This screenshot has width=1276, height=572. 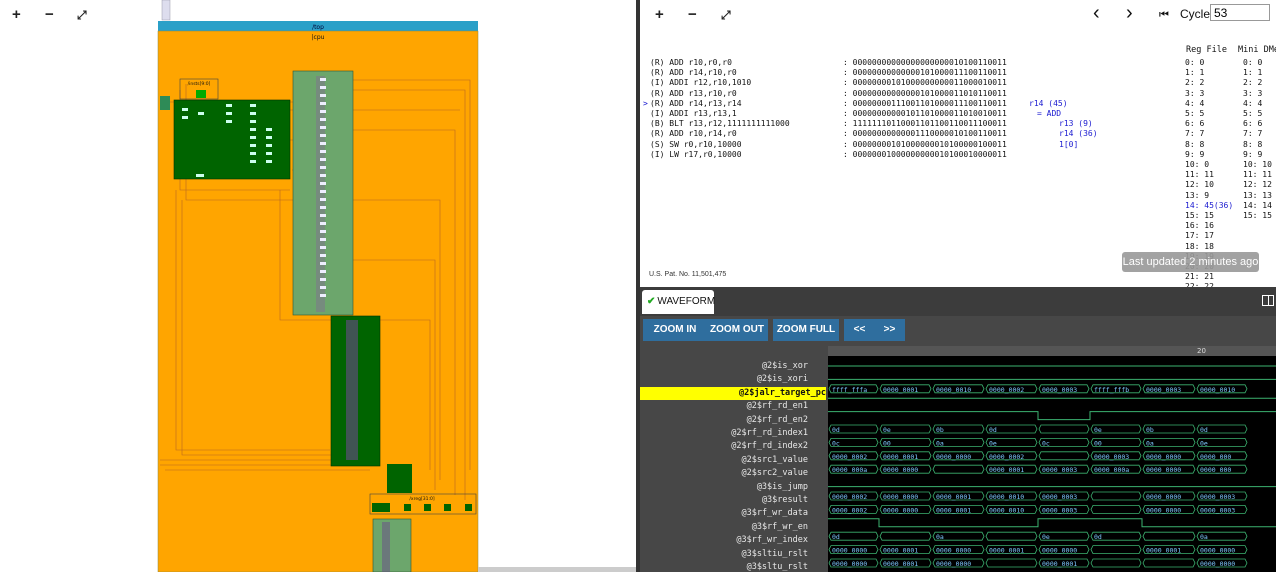 What do you see at coordinates (1199, 246) in the screenshot?
I see `reg-row: 18` at bounding box center [1199, 246].